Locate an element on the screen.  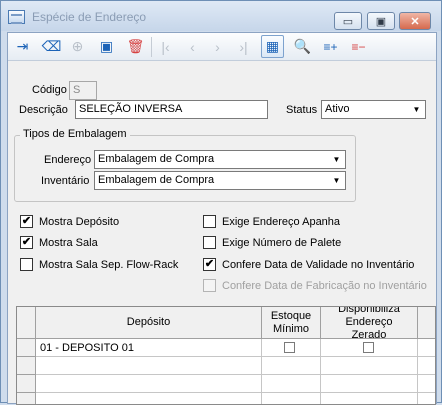
confere-data-validade-label: Confere Data de Validade no Inventário is located at coordinates (318, 264).